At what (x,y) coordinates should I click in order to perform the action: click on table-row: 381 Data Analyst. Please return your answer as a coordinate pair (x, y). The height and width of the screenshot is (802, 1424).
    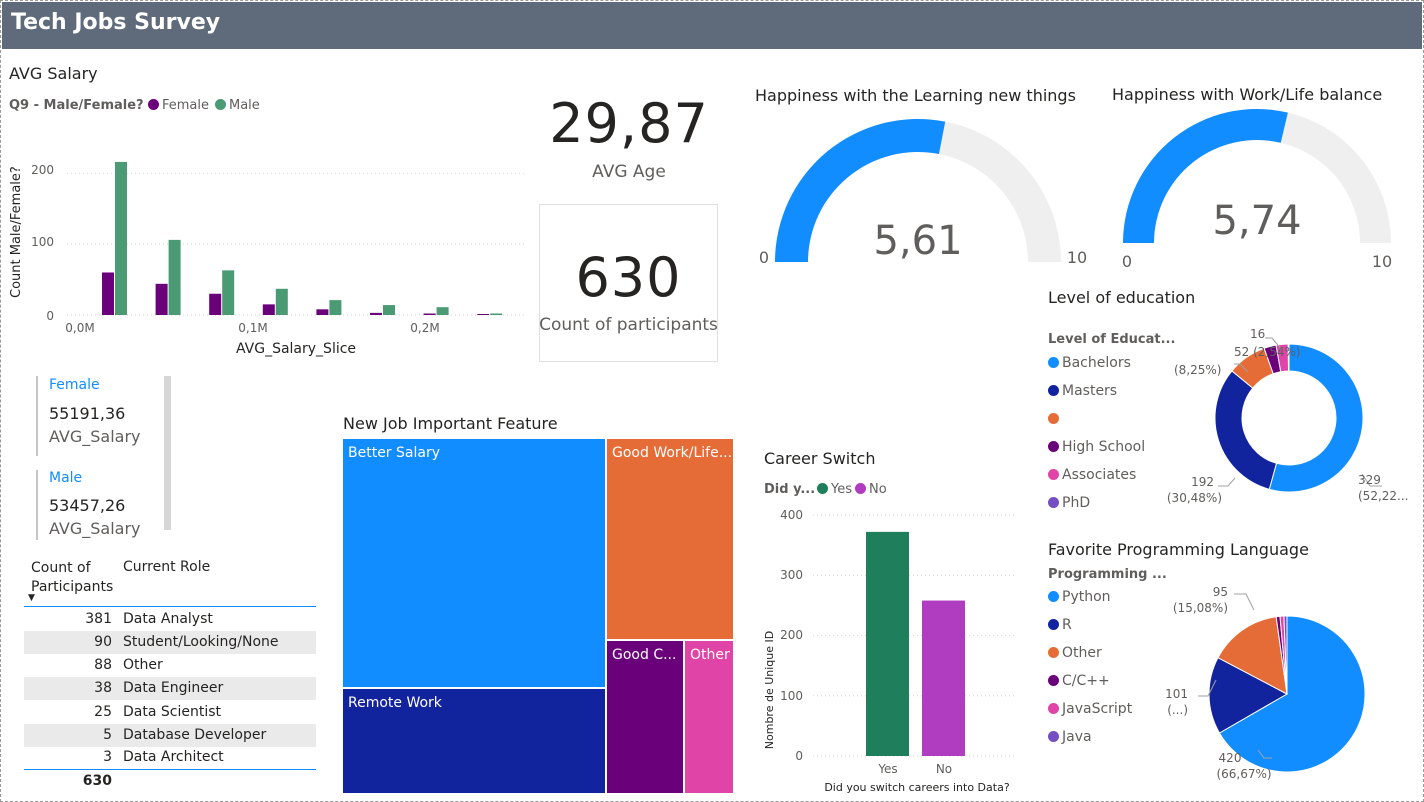
    Looking at the image, I should click on (170, 619).